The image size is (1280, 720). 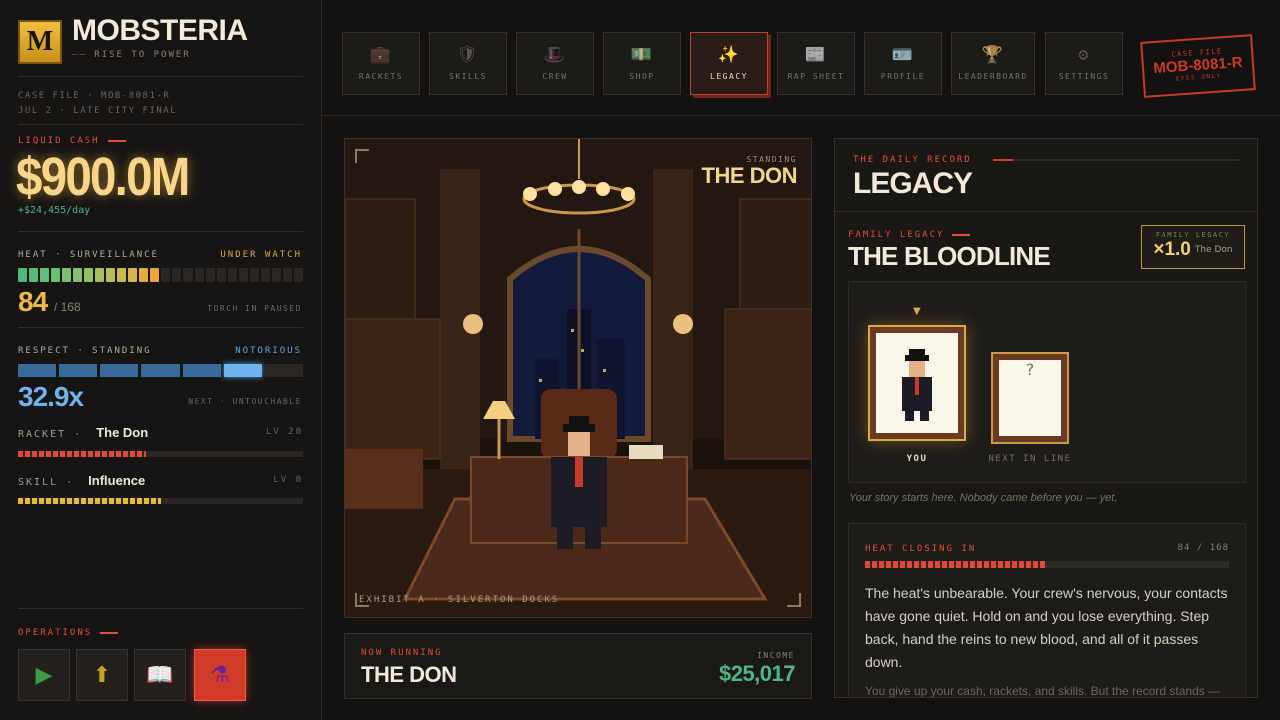 I want to click on respect-meter, so click(x=160, y=370).